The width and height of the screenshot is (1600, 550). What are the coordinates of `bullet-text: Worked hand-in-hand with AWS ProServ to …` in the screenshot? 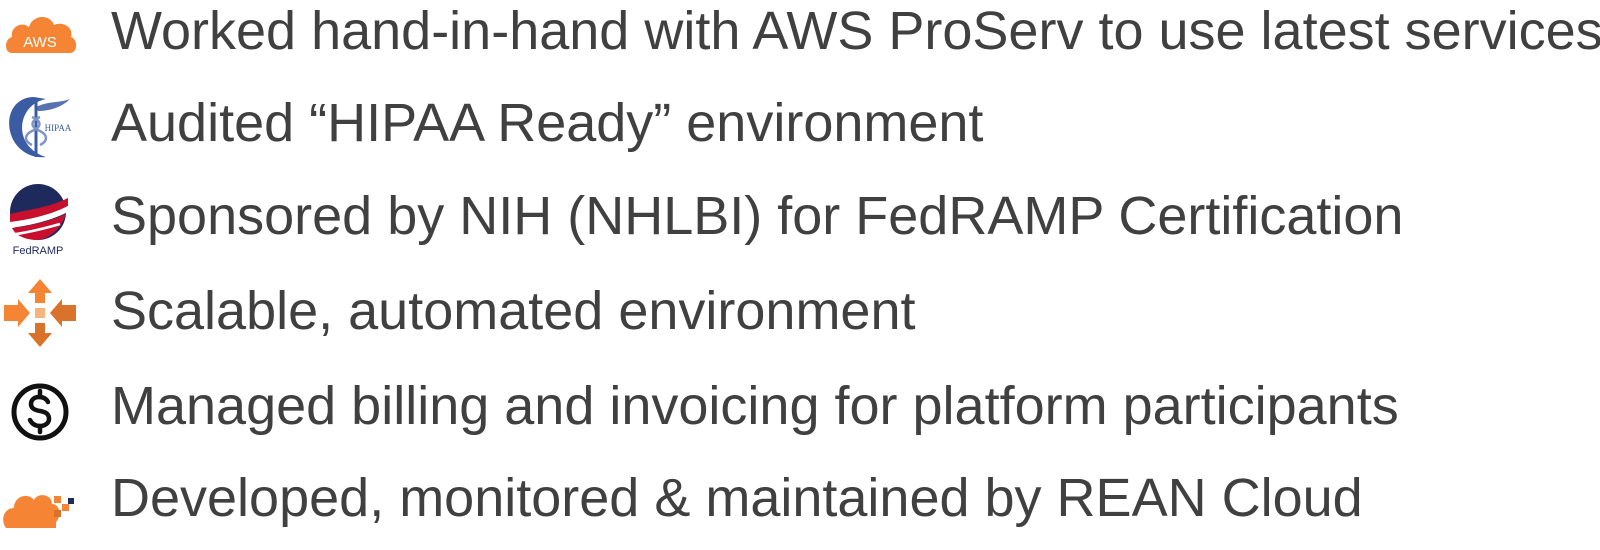 It's located at (855, 31).